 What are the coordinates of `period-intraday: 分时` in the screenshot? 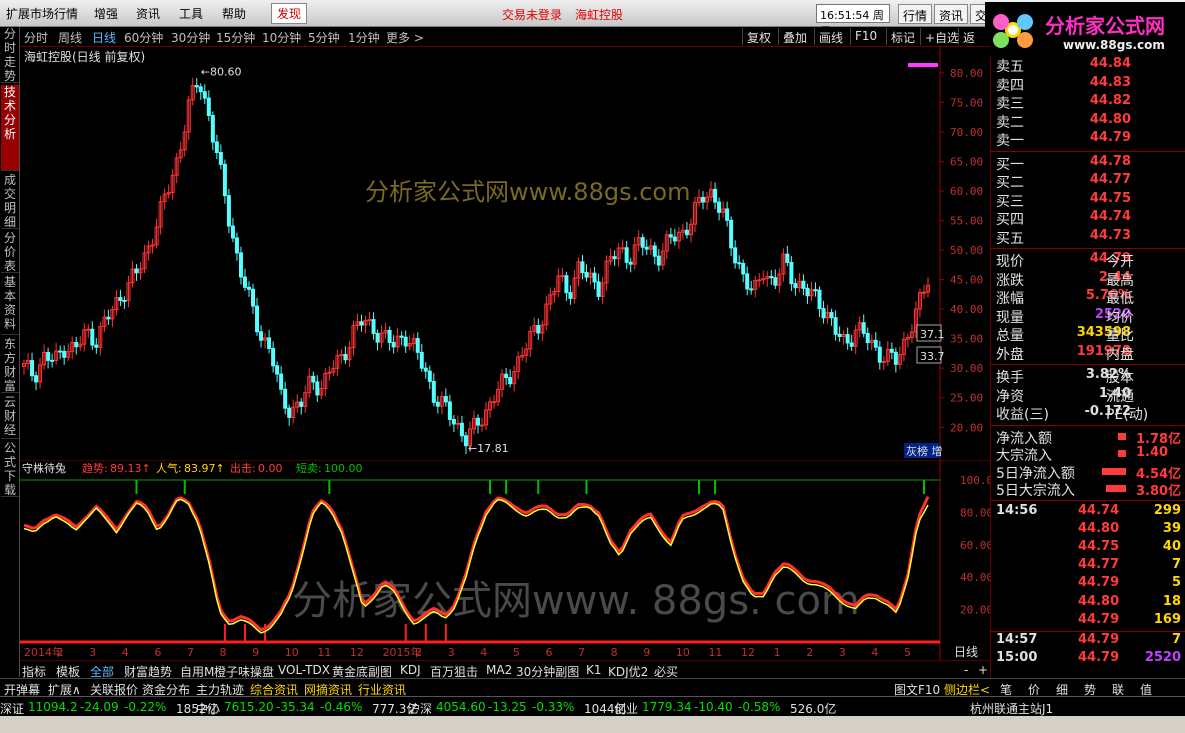 It's located at (36, 37).